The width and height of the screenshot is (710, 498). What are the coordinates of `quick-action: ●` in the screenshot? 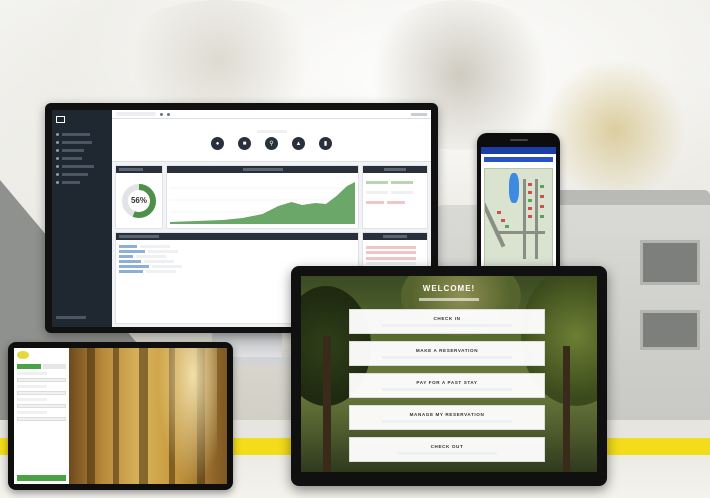 It's located at (217, 143).